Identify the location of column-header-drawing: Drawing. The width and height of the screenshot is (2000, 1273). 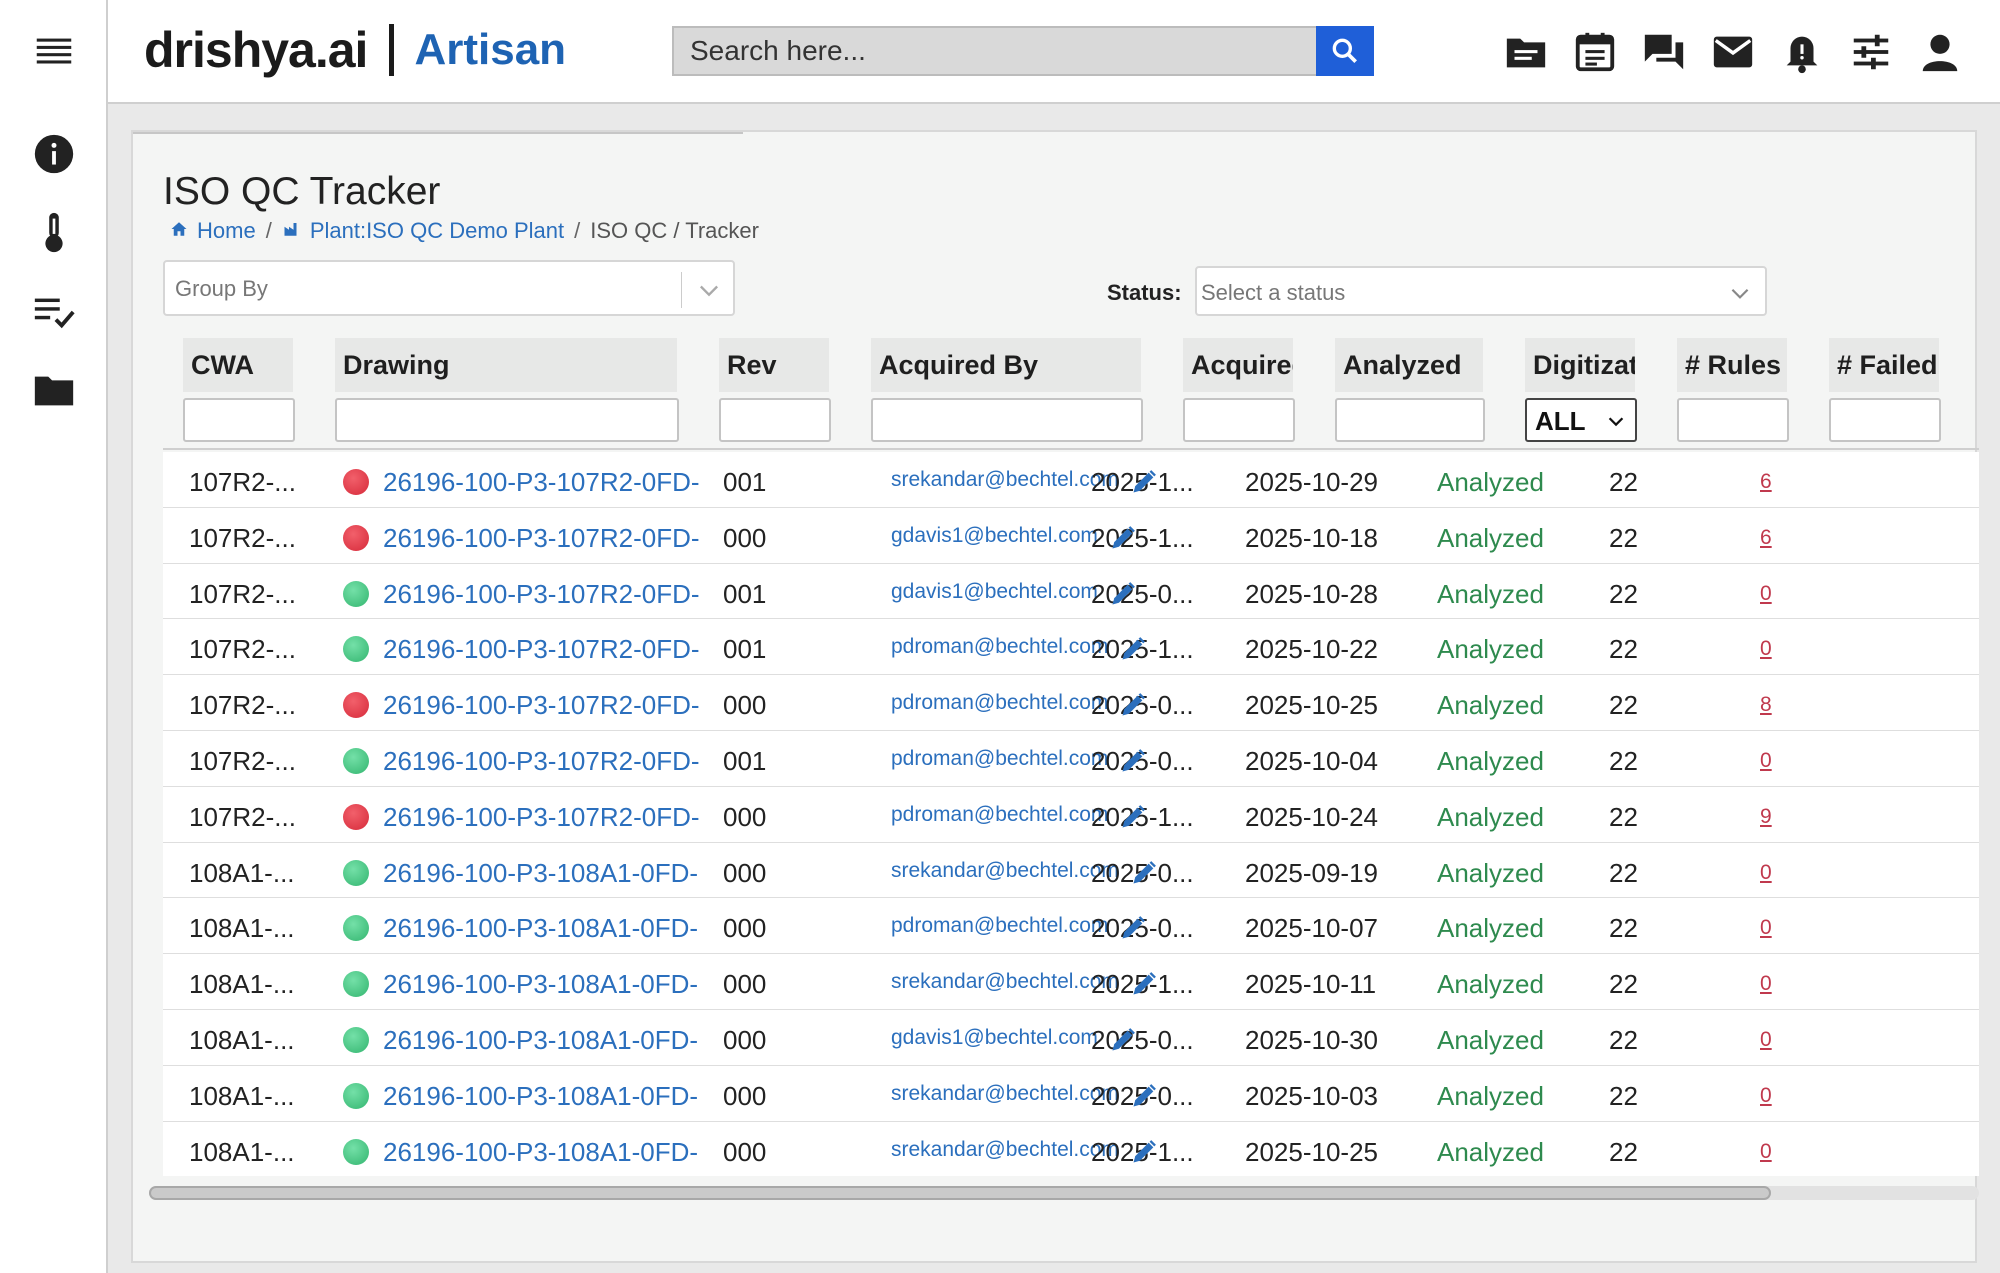
(506, 365).